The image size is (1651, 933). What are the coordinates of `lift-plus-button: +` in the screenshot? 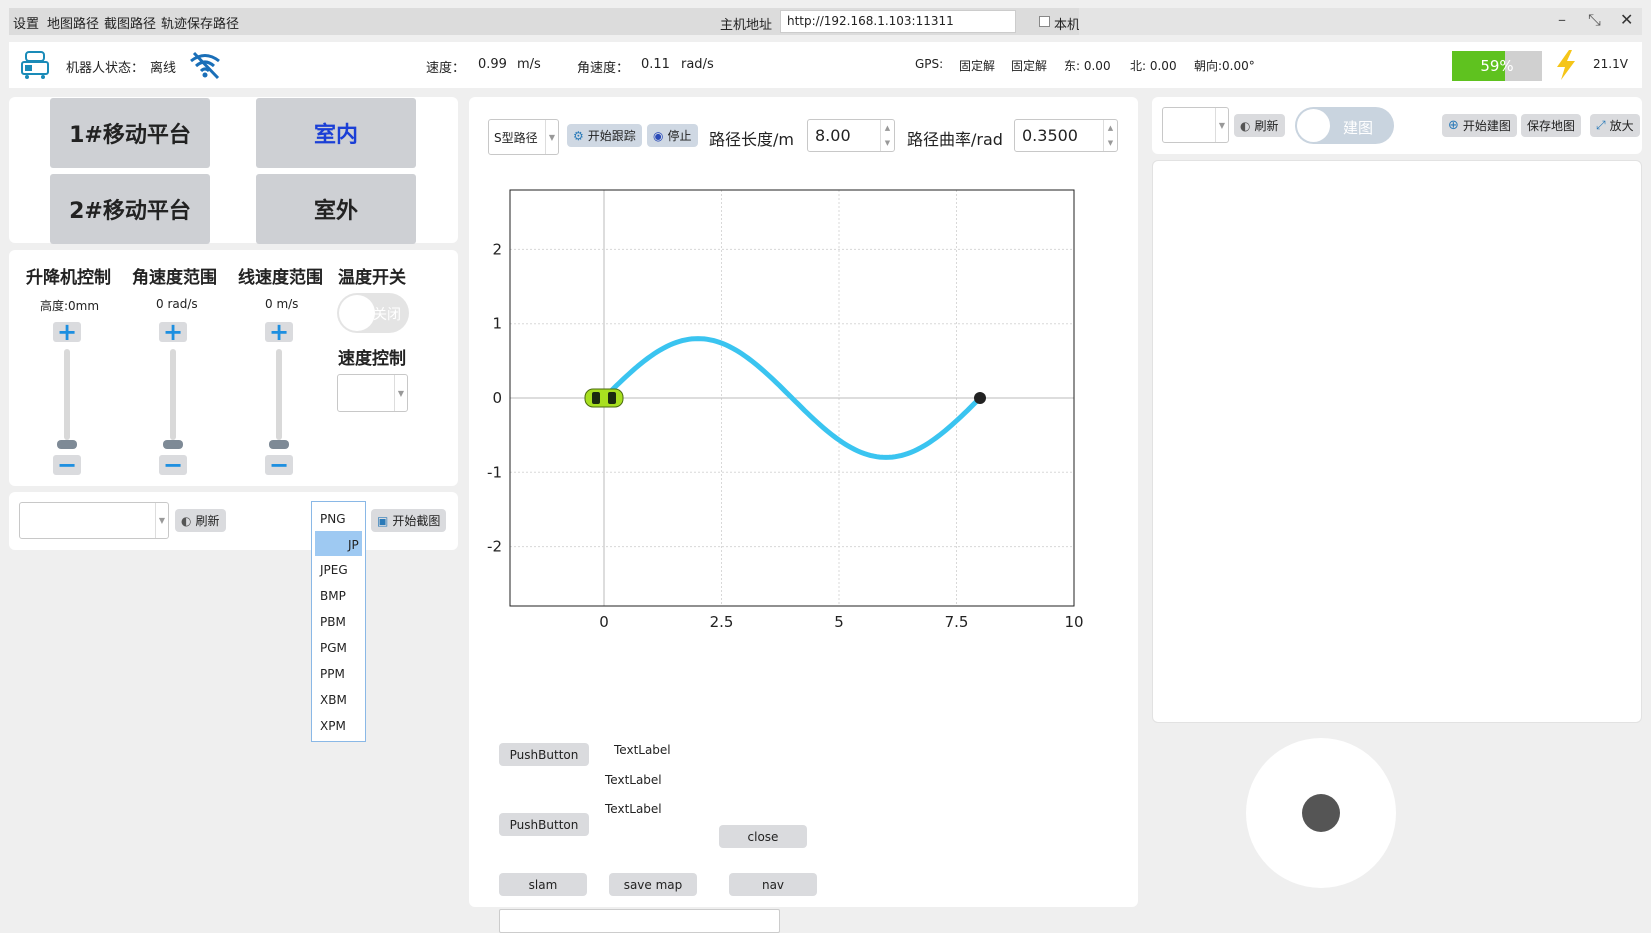 It's located at (67, 332).